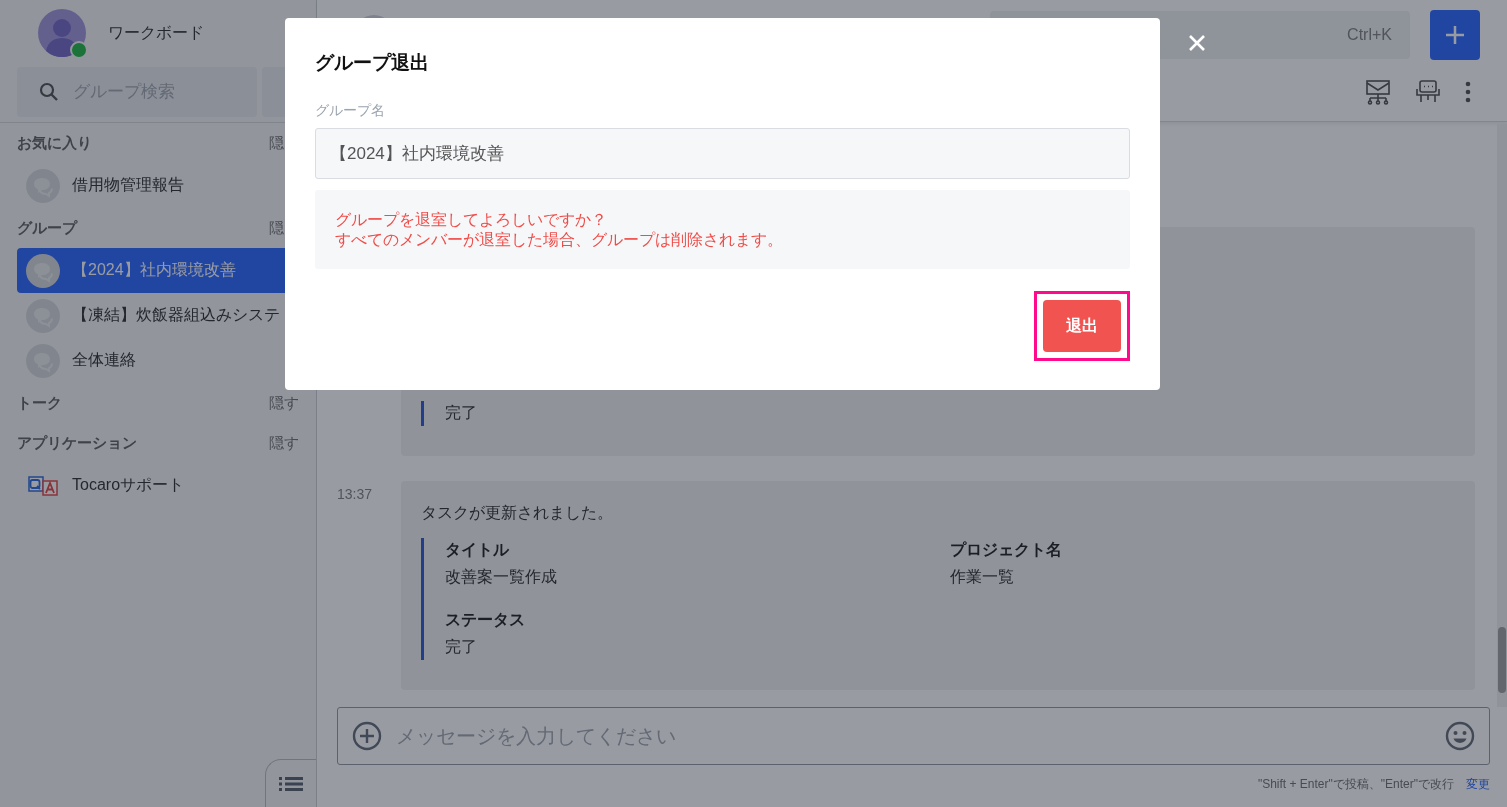 This screenshot has height=807, width=1507. I want to click on list-toggle-button, so click(290, 783).